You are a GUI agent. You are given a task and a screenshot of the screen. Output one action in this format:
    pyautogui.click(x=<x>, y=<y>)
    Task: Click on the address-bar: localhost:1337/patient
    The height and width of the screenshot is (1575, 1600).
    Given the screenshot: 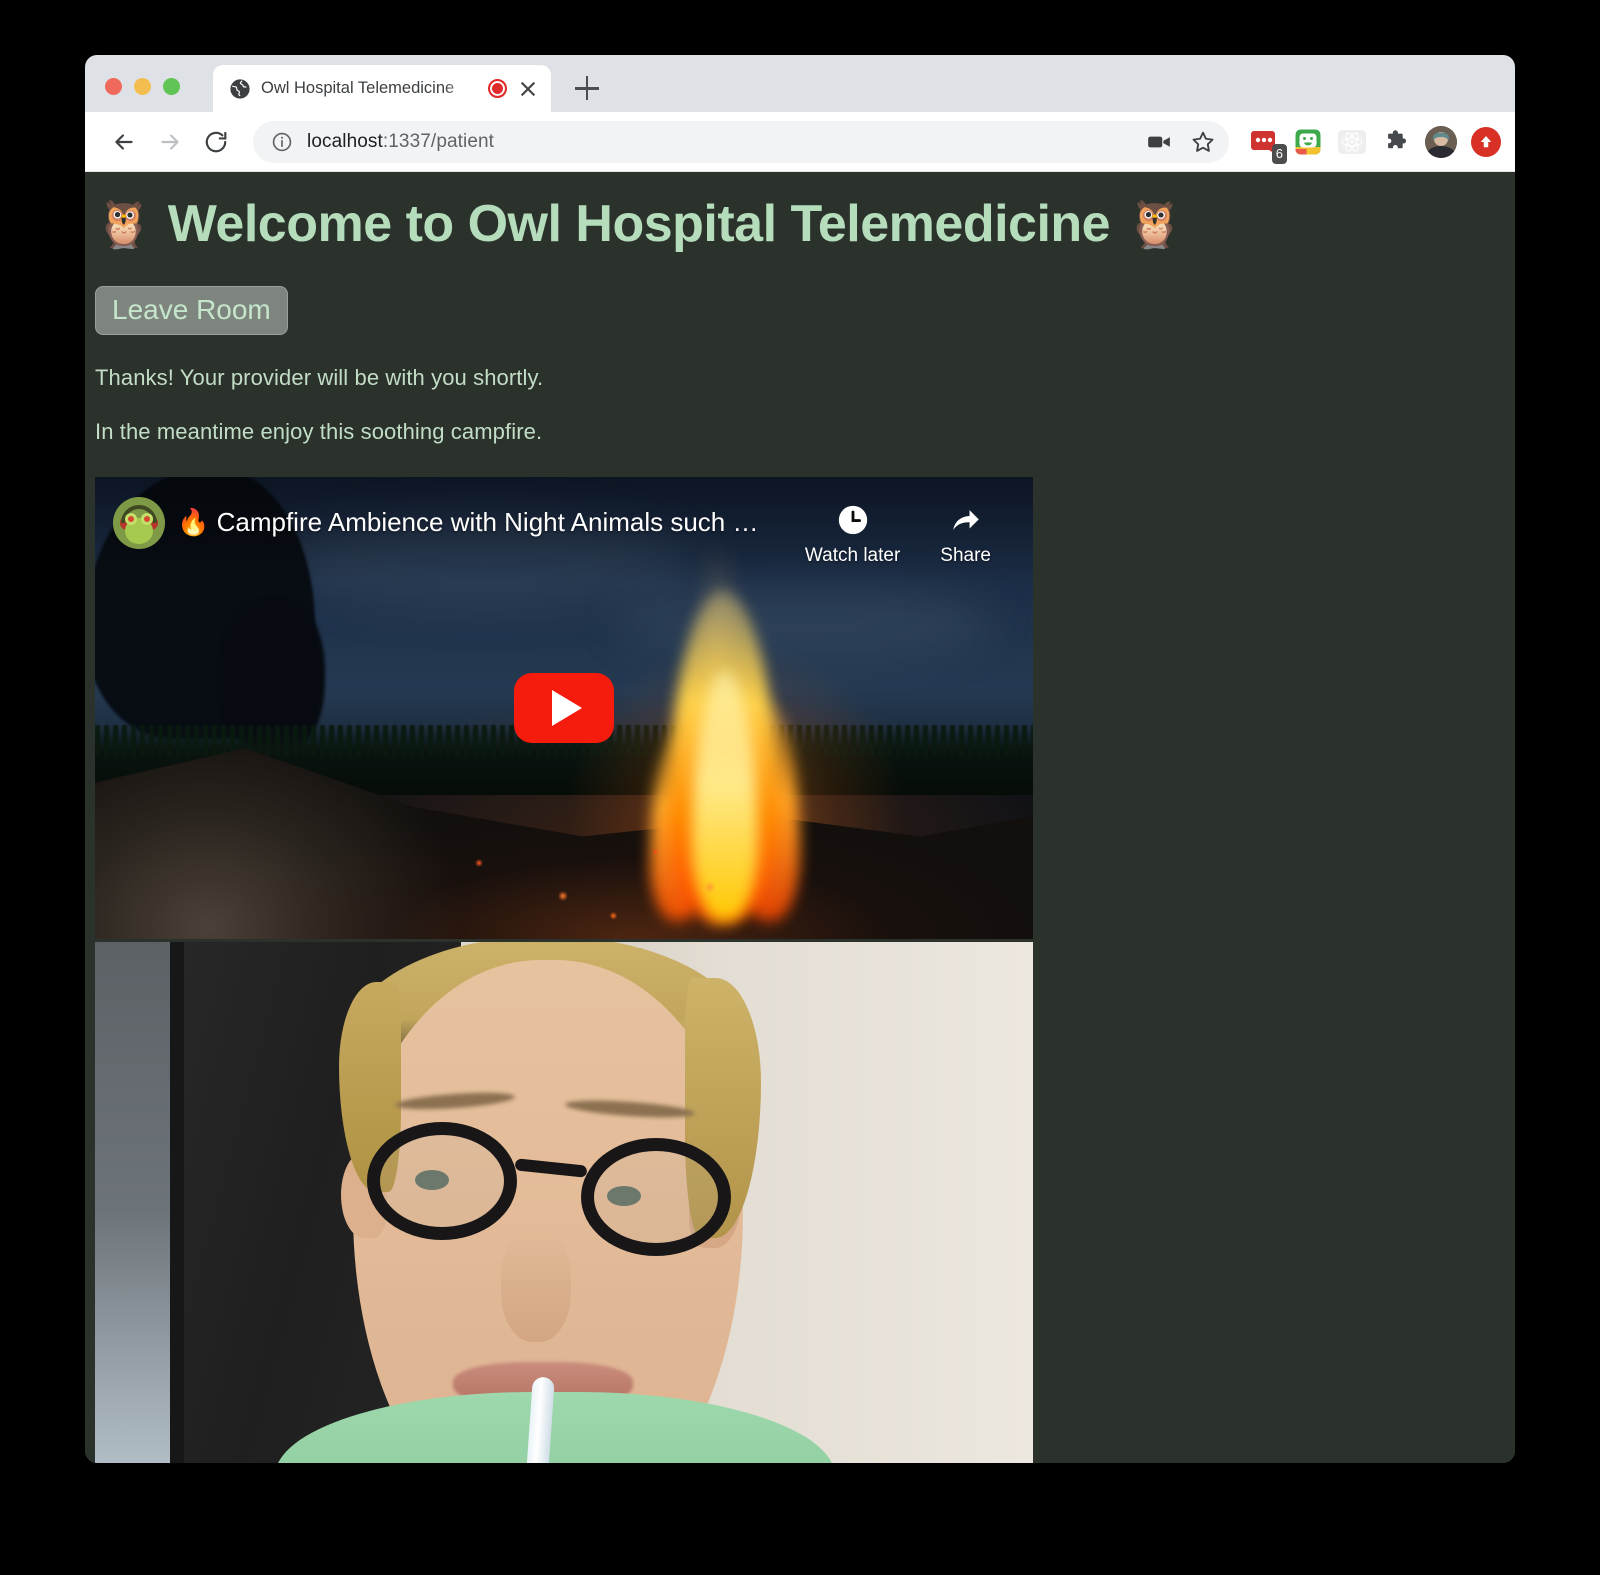 What is the action you would take?
    pyautogui.click(x=741, y=141)
    